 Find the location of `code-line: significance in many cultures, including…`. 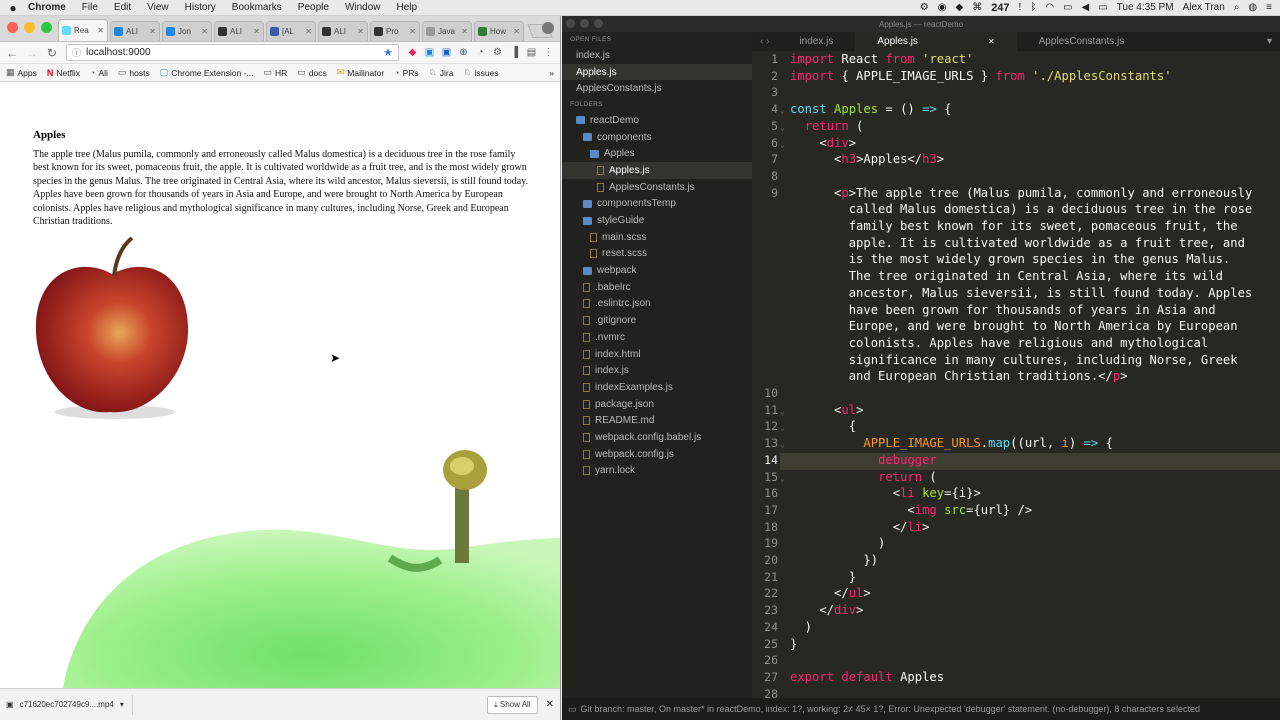

code-line: significance in many cultures, including… is located at coordinates (1014, 360).